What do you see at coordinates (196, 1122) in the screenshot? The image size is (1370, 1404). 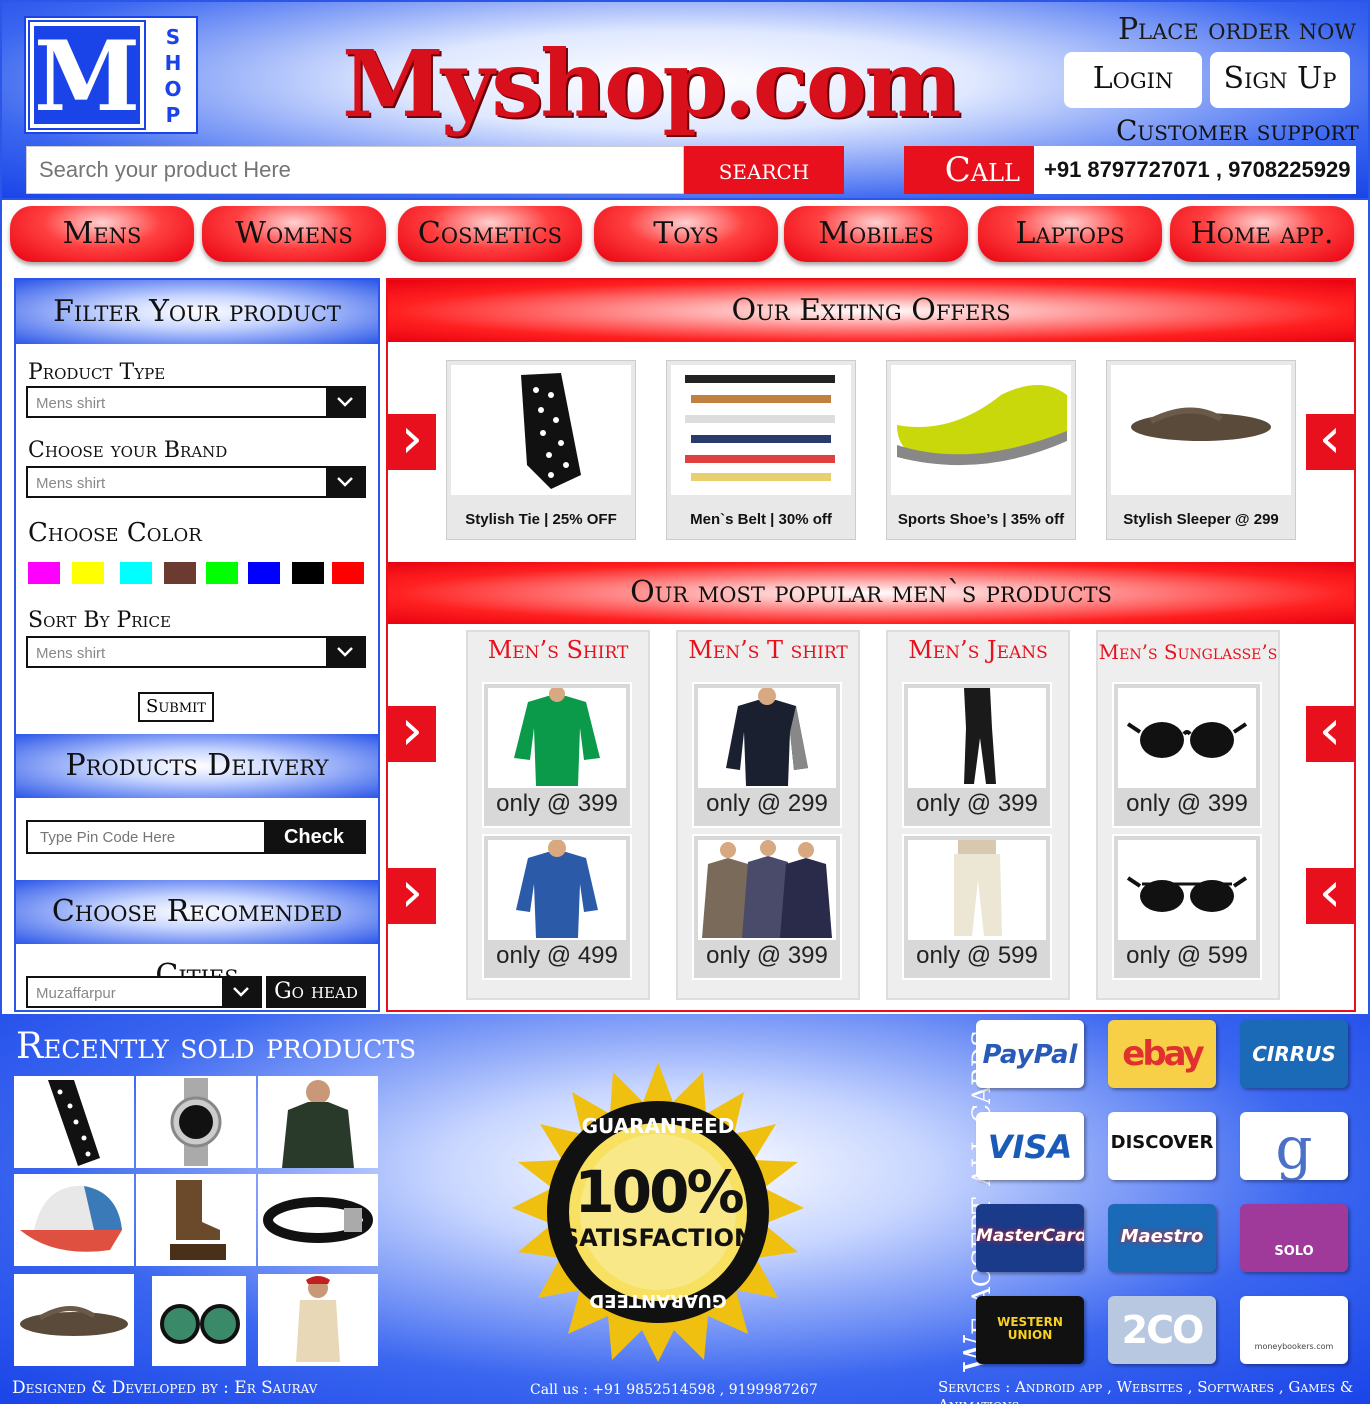 I see `recent-item-watch` at bounding box center [196, 1122].